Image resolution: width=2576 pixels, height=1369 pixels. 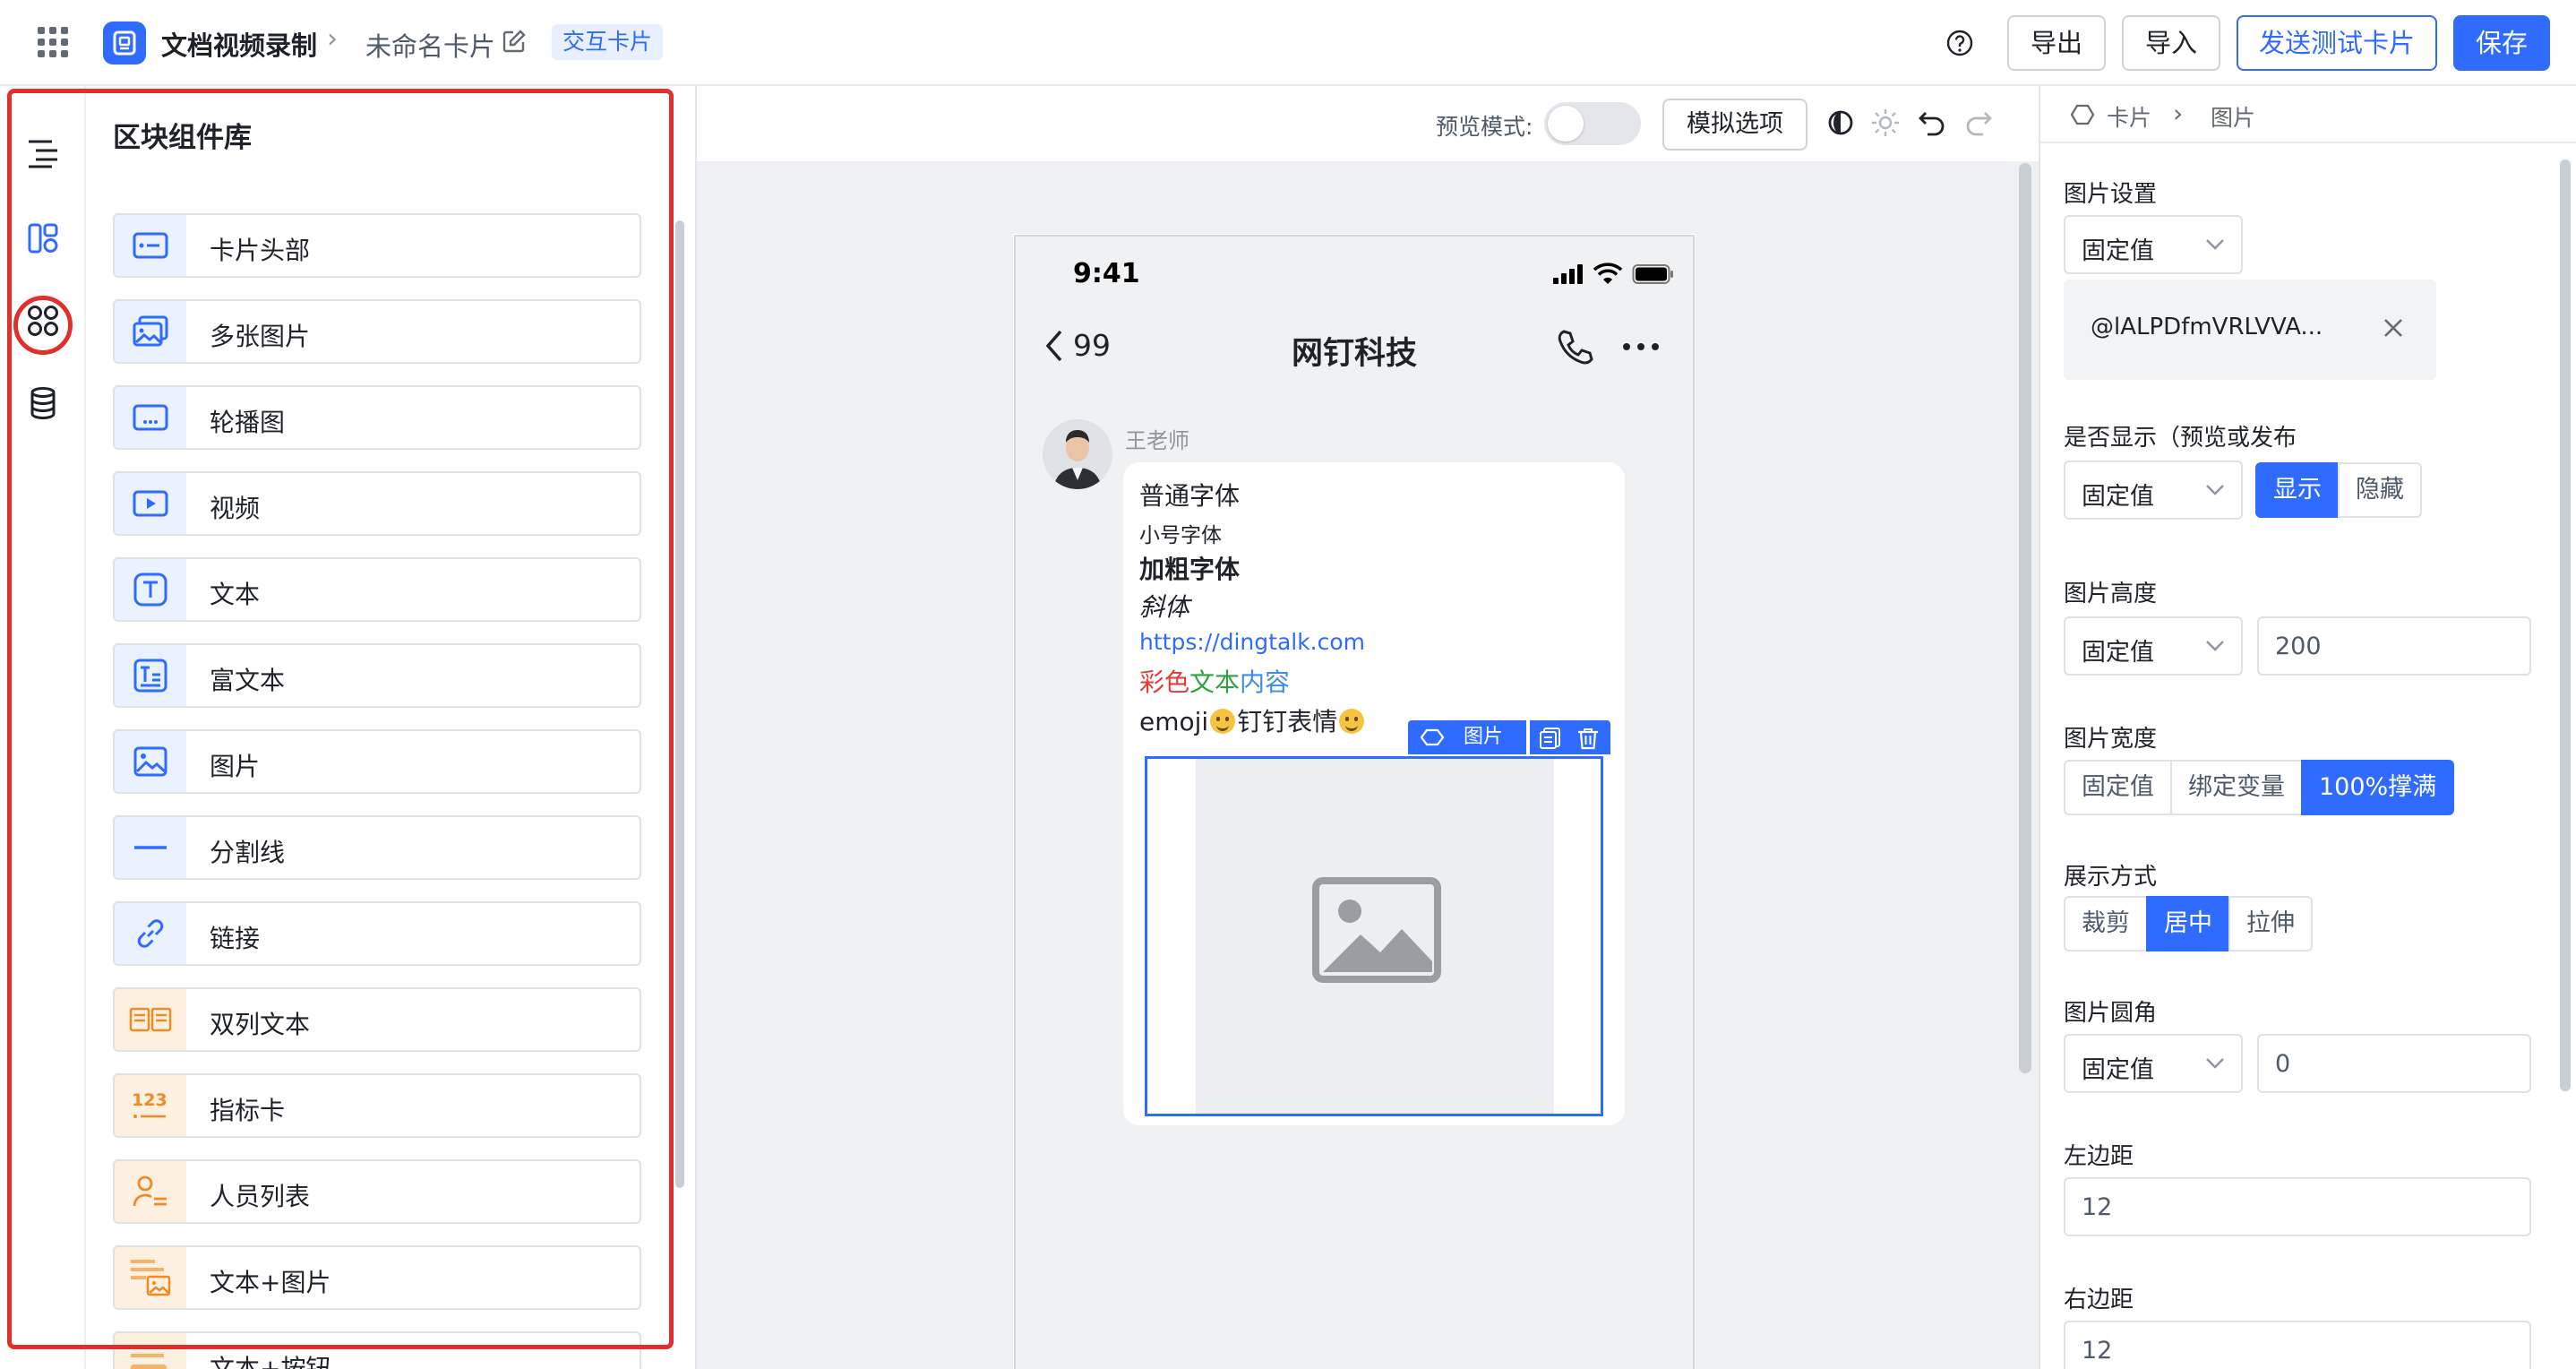 I want to click on redo-icon, so click(x=1978, y=125).